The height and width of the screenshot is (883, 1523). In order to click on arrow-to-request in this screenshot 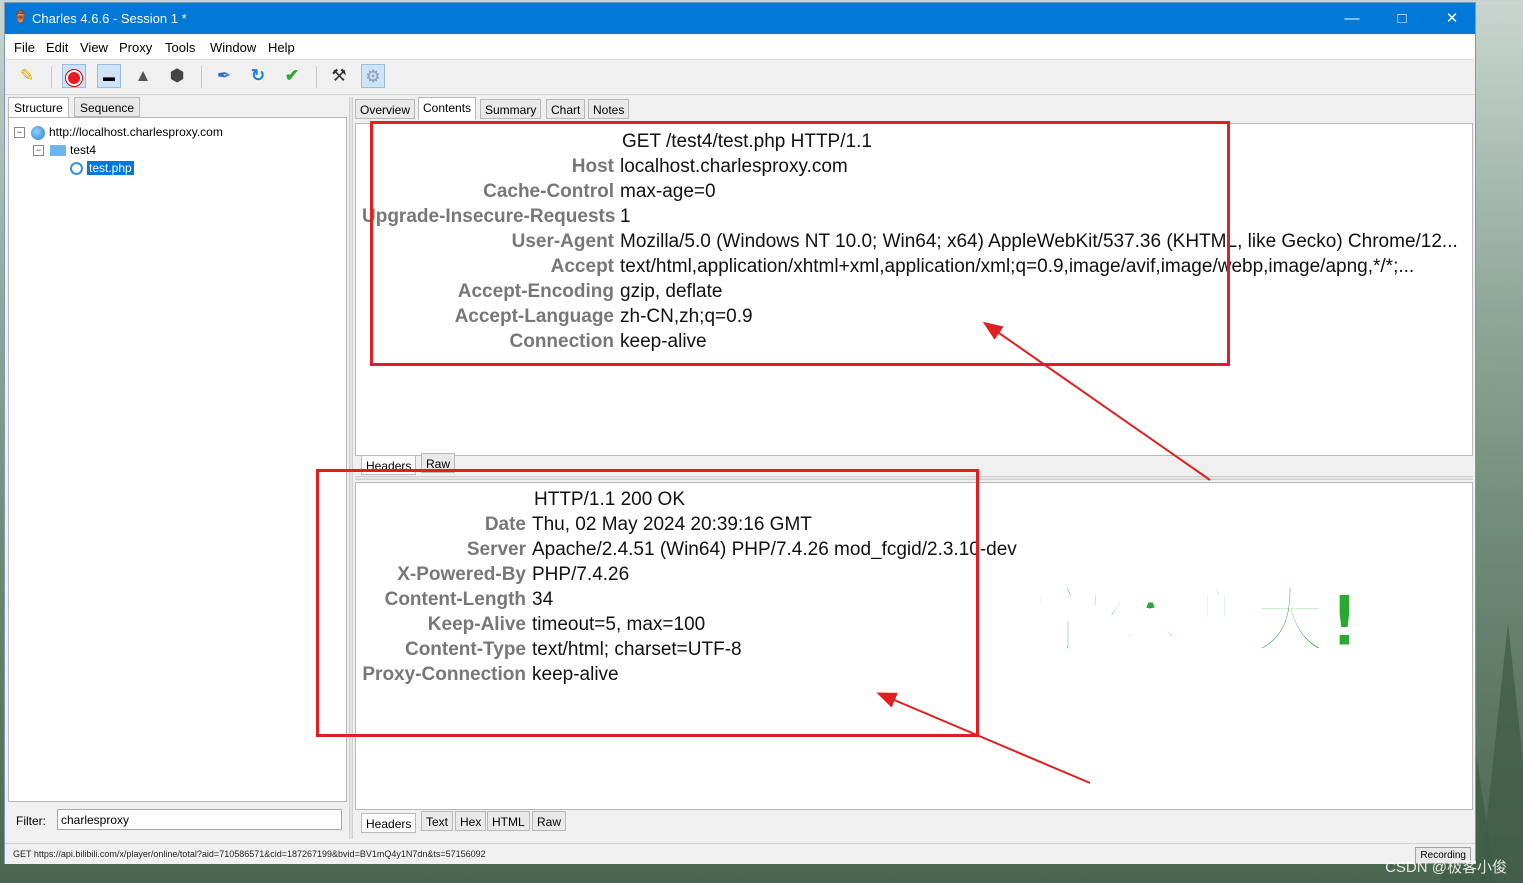, I will do `click(1096, 401)`.